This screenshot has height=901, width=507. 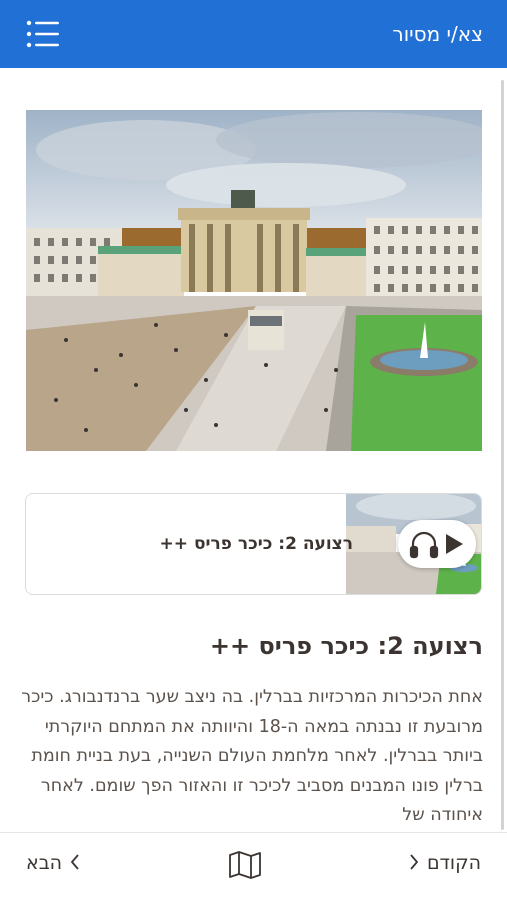 I want to click on next-button: הבא, so click(x=53, y=865).